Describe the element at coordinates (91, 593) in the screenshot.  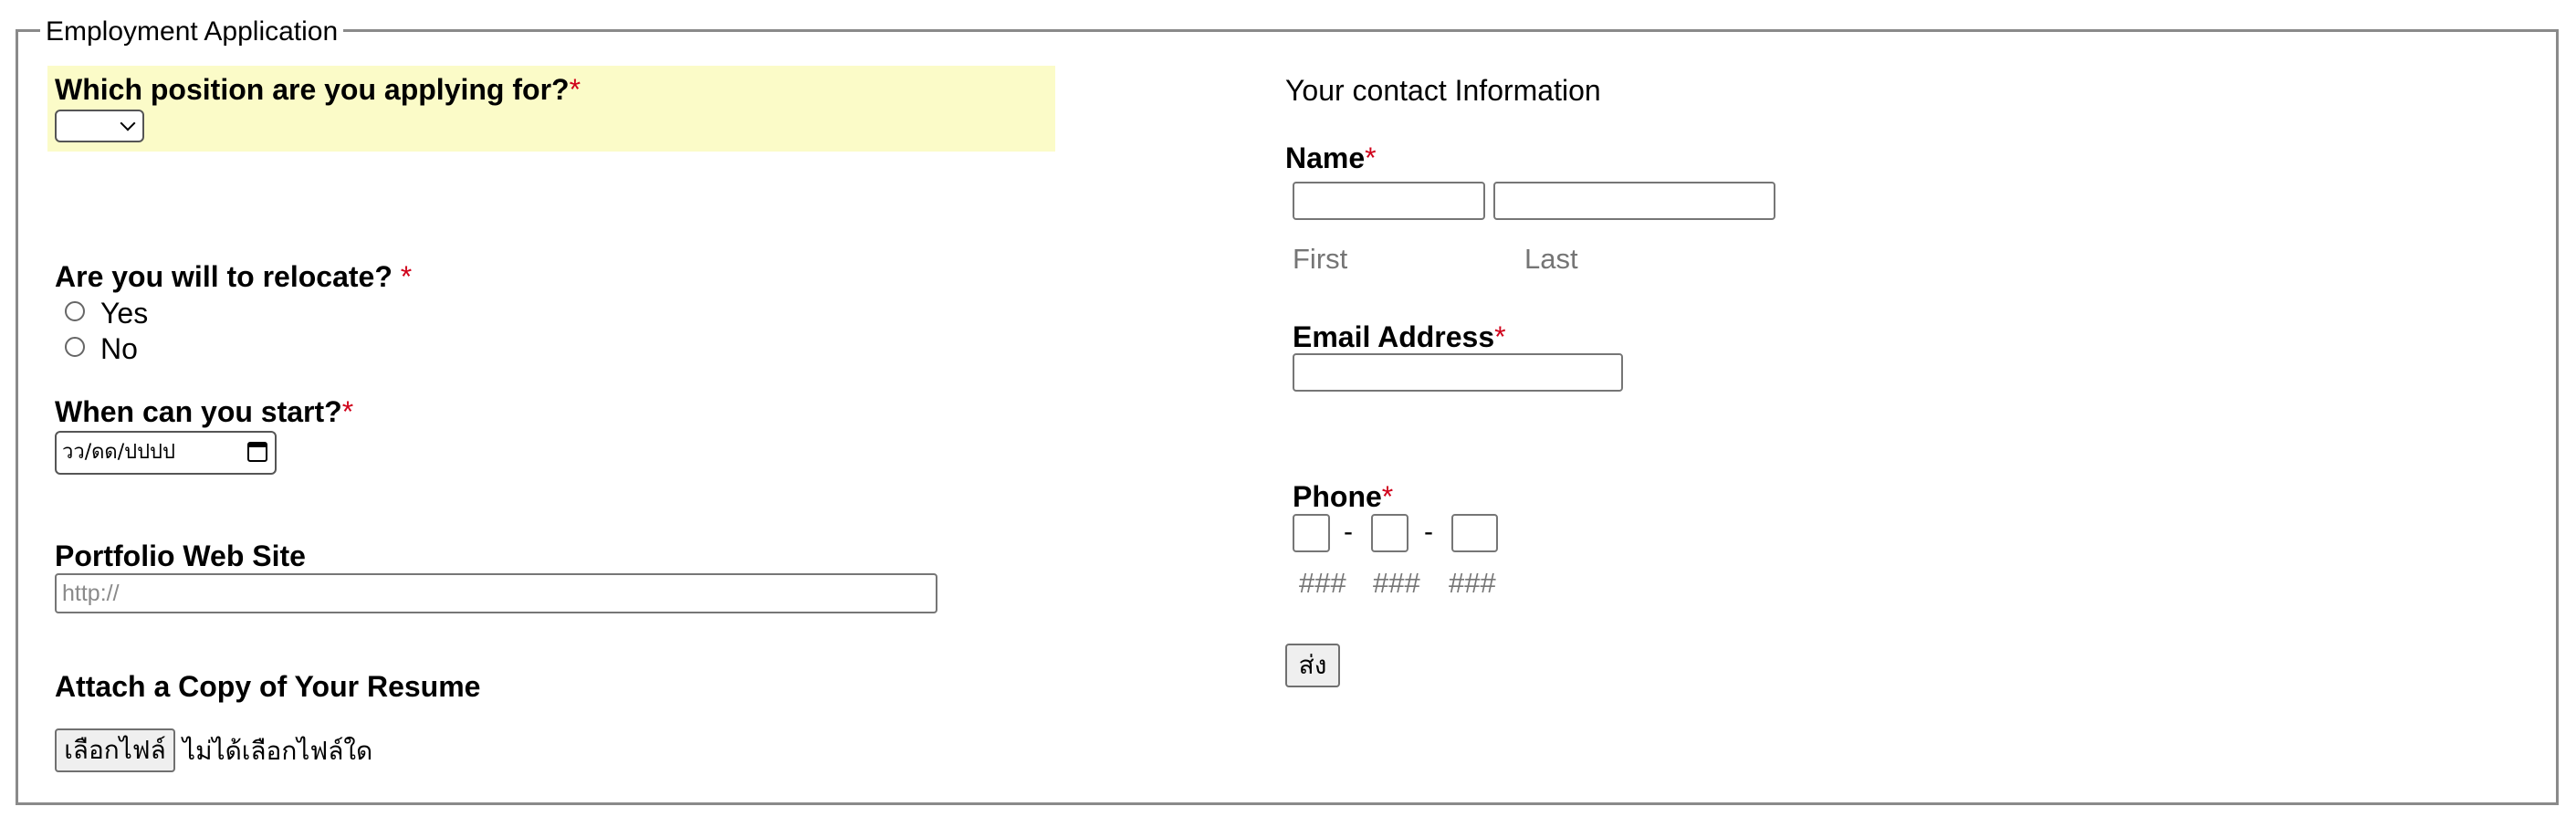
I see `portfolio-placeholder: http://` at that location.